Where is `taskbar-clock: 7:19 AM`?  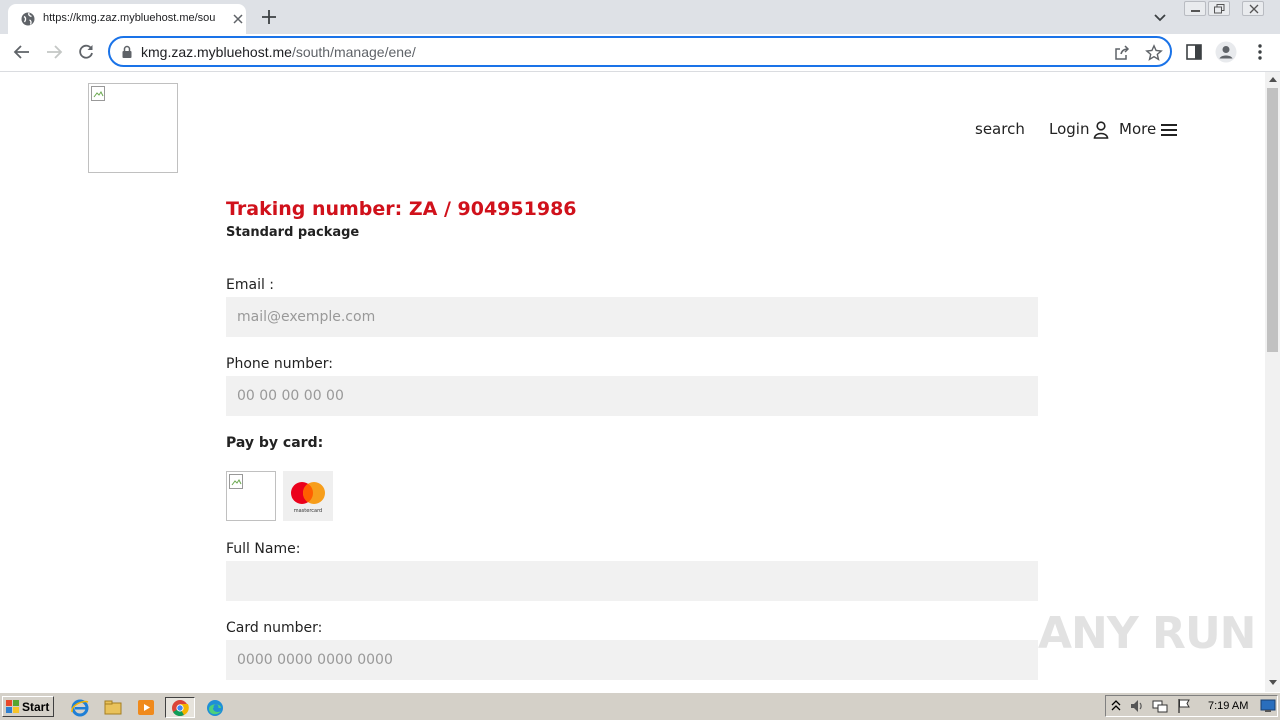 taskbar-clock: 7:19 AM is located at coordinates (1228, 706).